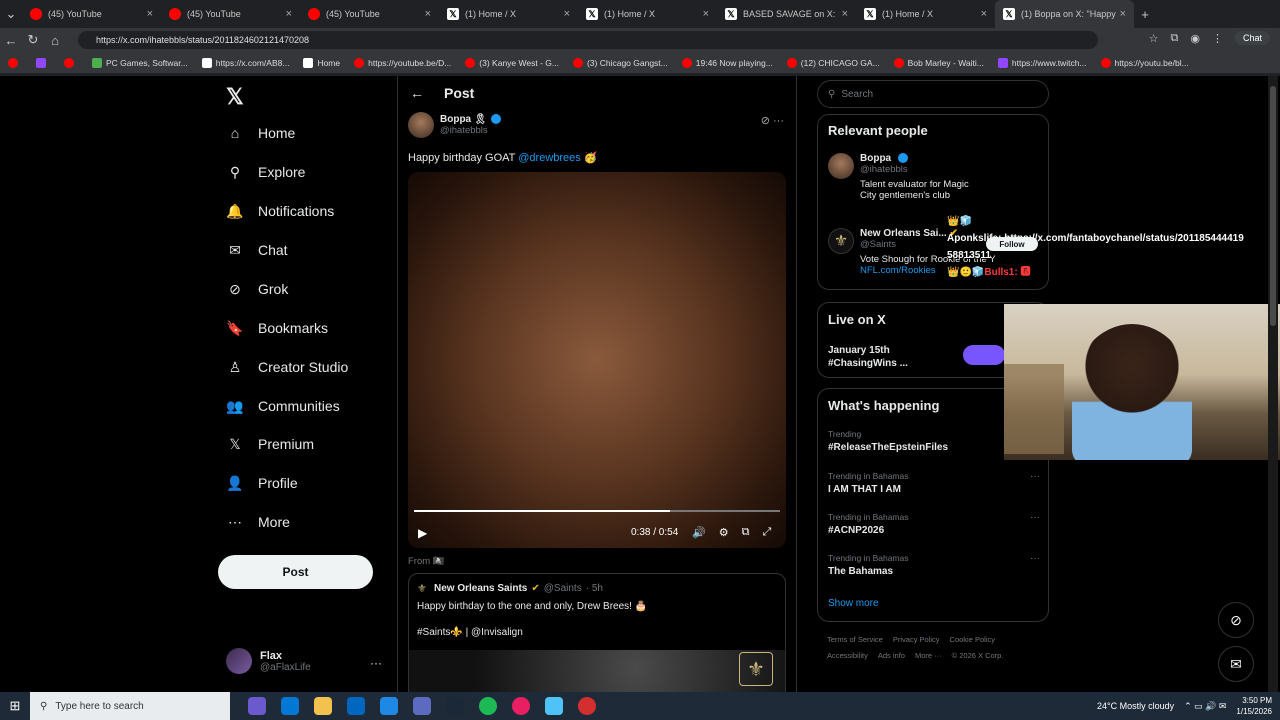 This screenshot has width=1280, height=720. I want to click on file-explorer-icon, so click(323, 706).